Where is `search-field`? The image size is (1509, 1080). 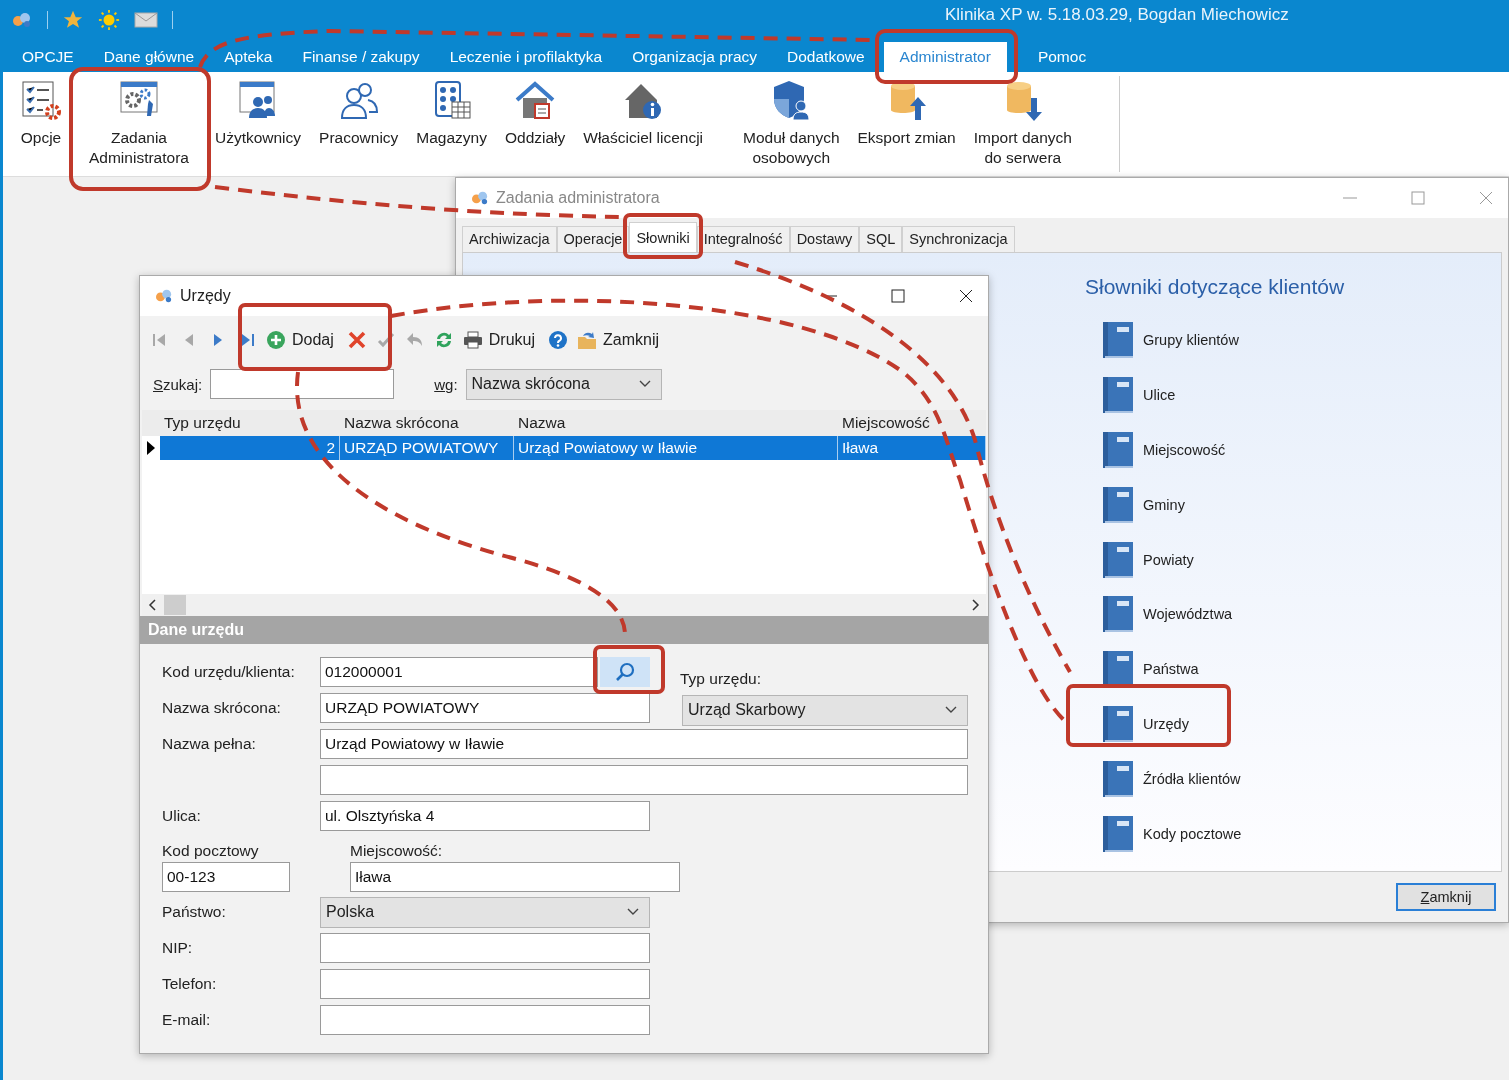 search-field is located at coordinates (302, 384).